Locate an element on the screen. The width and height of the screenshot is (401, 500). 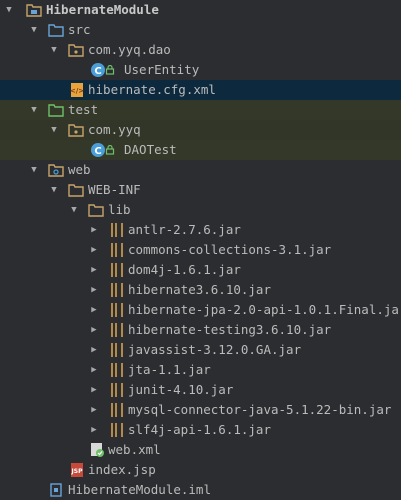
svg-text: C is located at coordinates (97, 151).